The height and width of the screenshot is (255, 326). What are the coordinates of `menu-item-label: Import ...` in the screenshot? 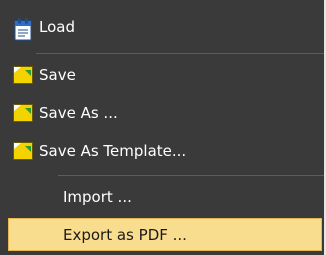 It's located at (97, 197).